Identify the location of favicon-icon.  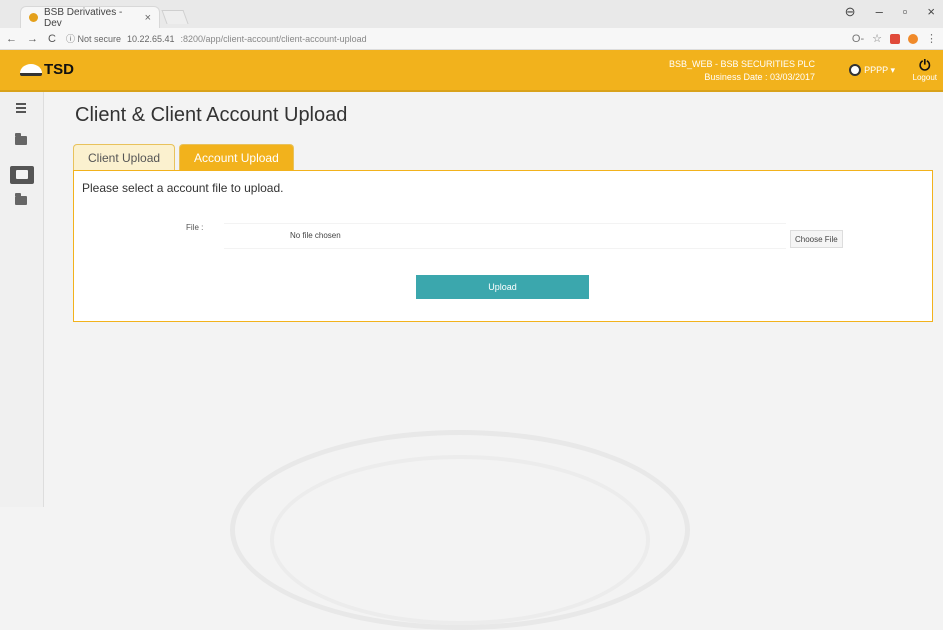
(33, 17).